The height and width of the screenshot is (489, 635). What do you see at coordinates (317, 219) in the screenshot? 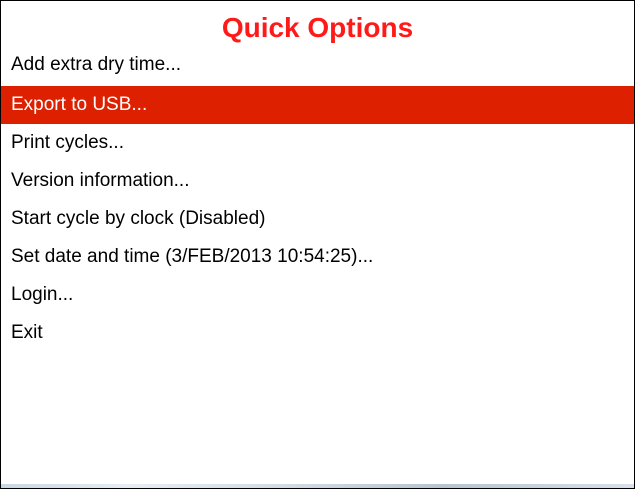
I see `menu-item-start-cycle-by-clock: Start cycle by clock (Disabled)` at bounding box center [317, 219].